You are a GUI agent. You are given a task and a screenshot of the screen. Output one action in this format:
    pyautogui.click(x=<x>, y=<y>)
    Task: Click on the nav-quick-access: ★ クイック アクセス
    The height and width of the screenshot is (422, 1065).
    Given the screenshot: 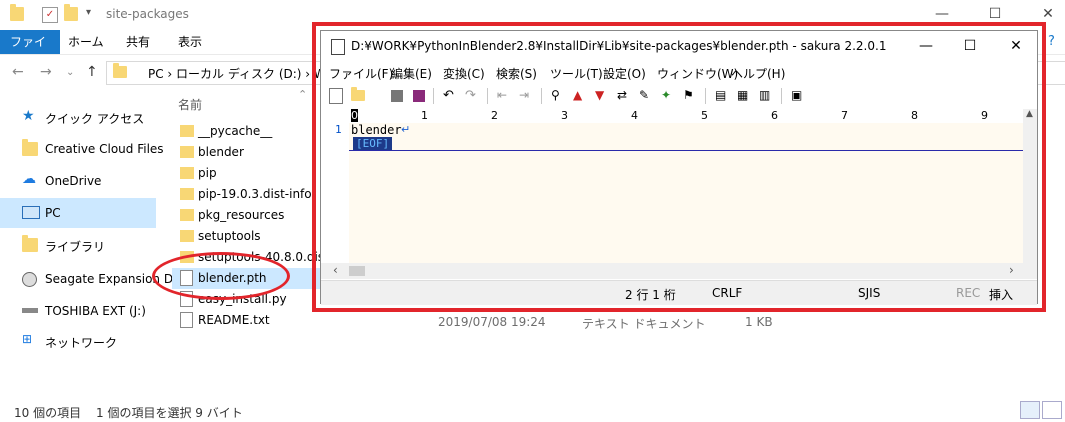 What is the action you would take?
    pyautogui.click(x=78, y=117)
    